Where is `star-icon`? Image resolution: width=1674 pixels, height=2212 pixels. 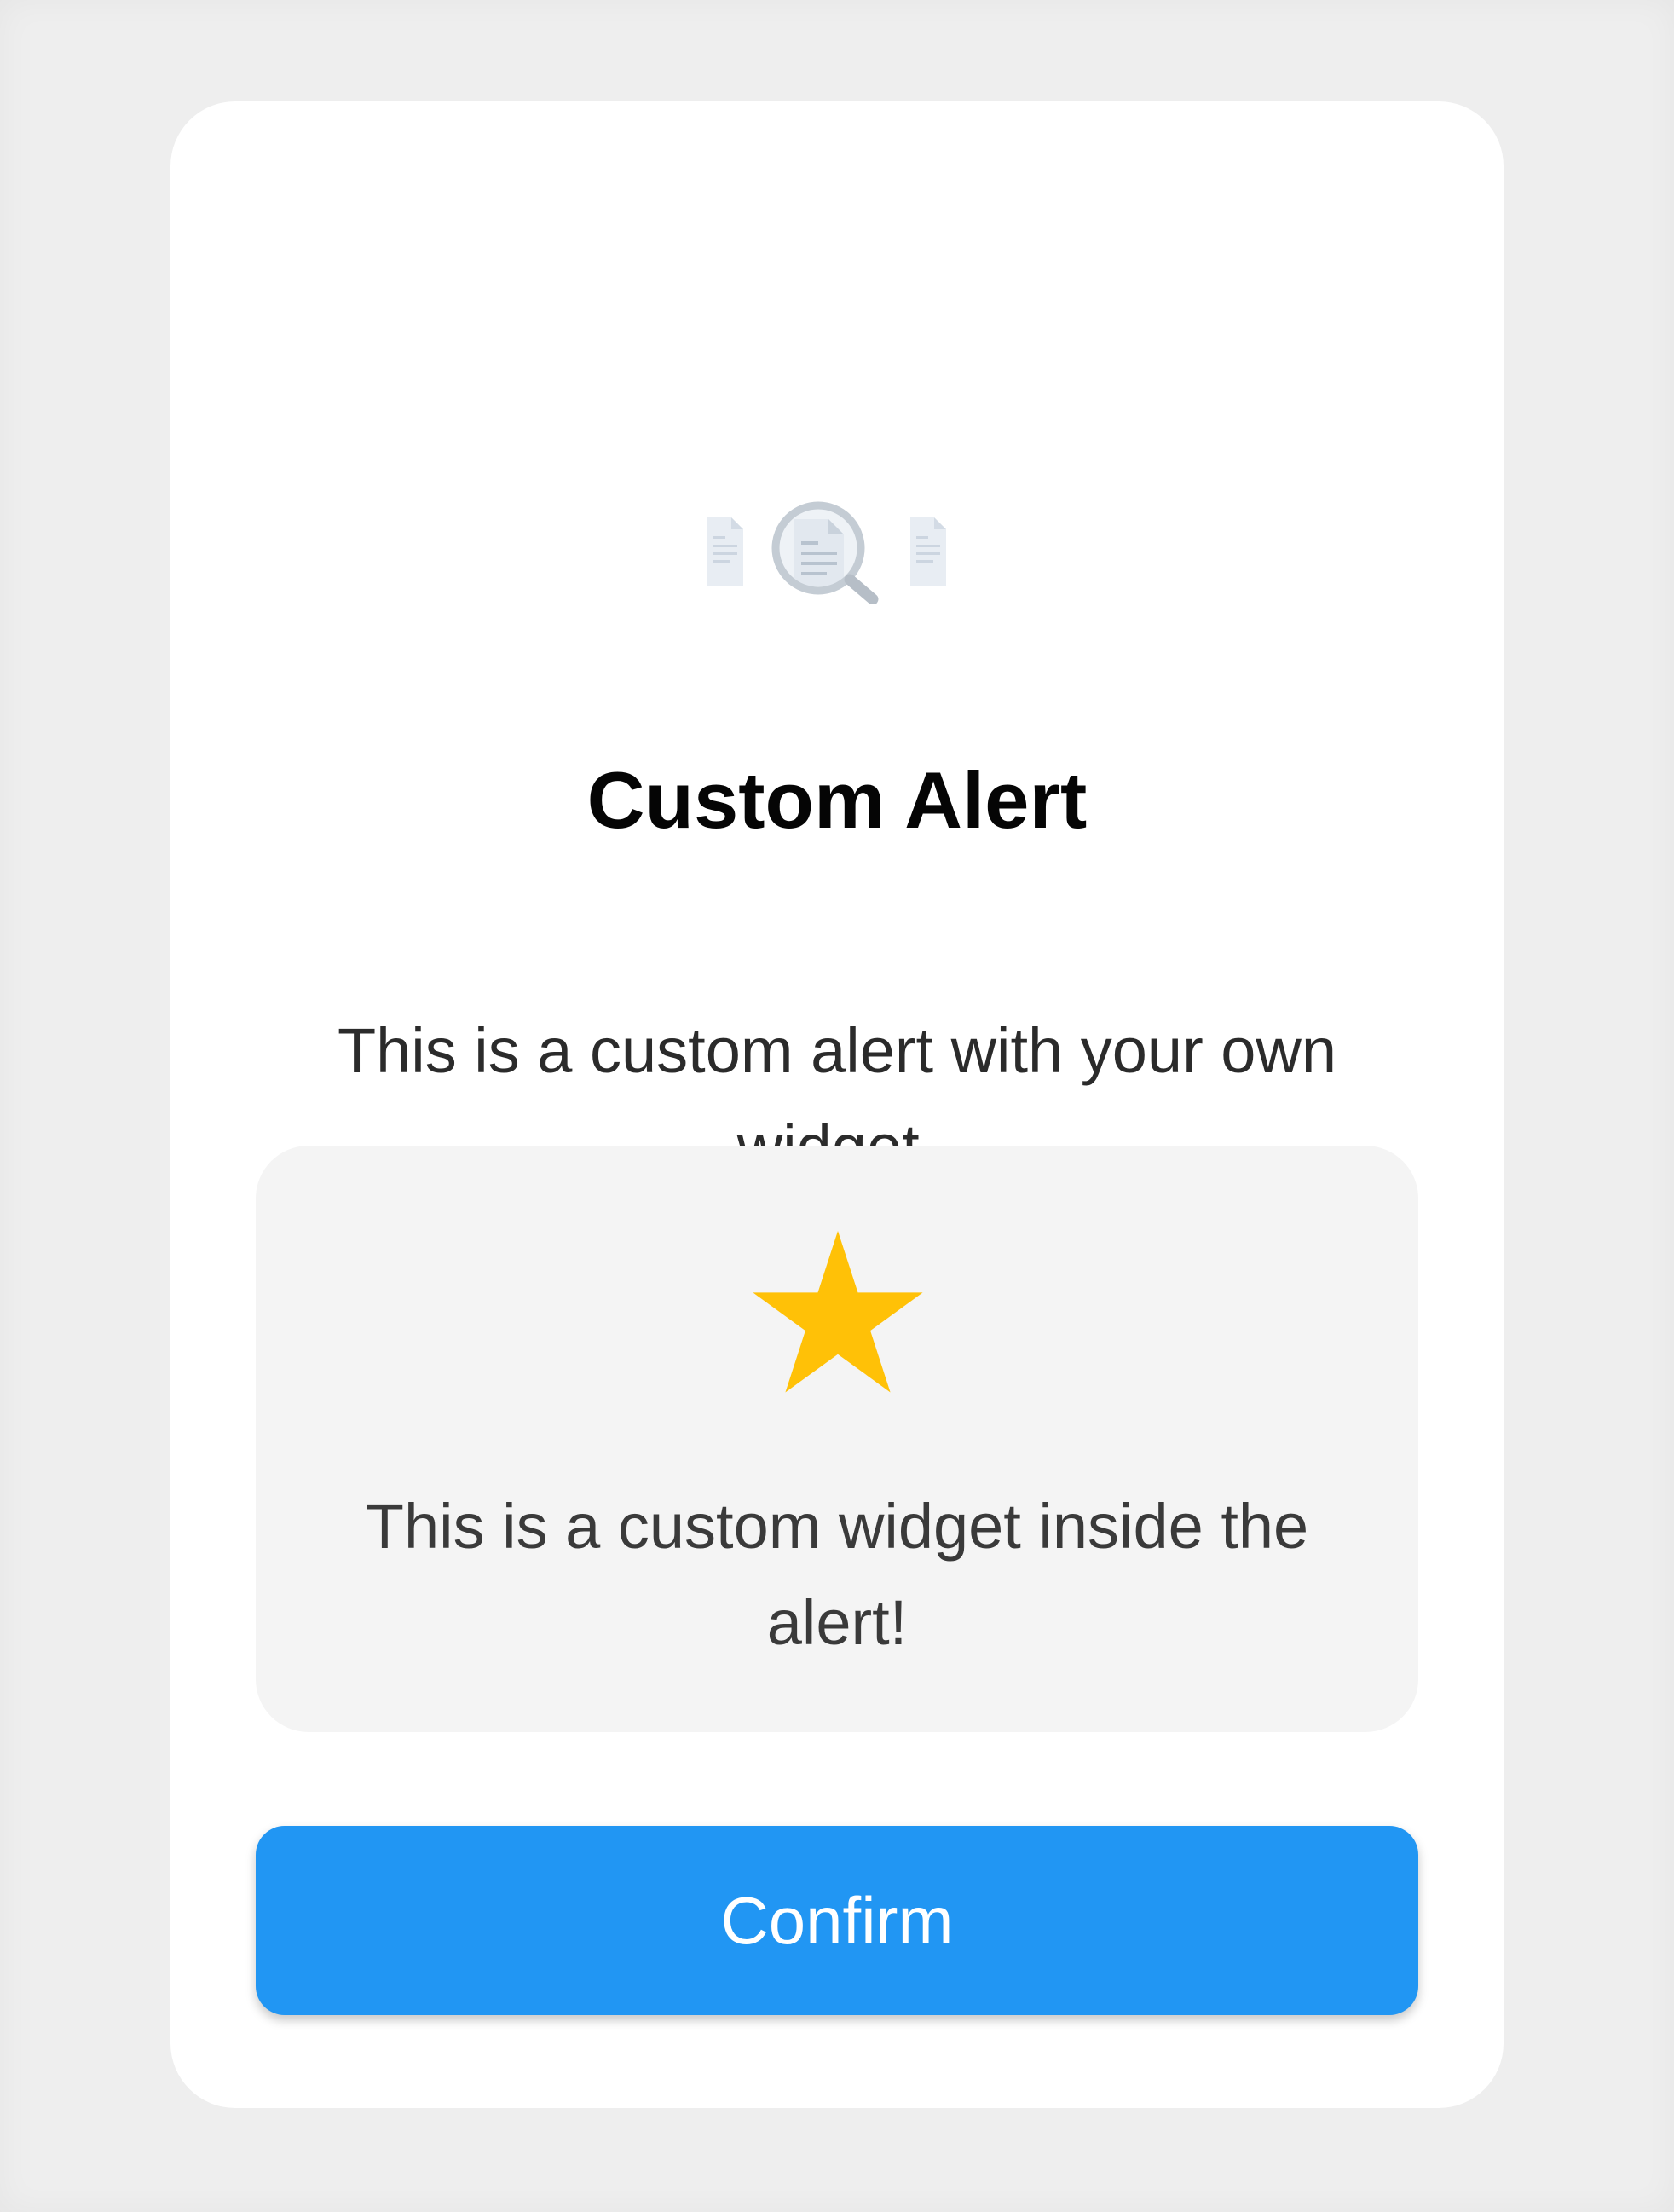
star-icon is located at coordinates (838, 1312).